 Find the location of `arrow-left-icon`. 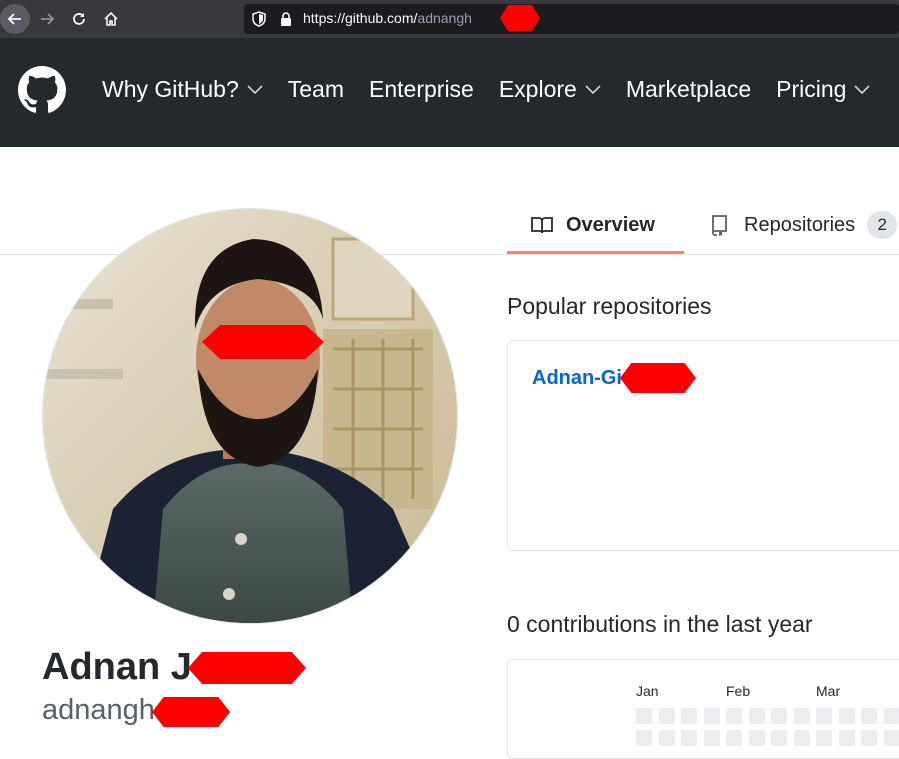

arrow-left-icon is located at coordinates (15, 19).